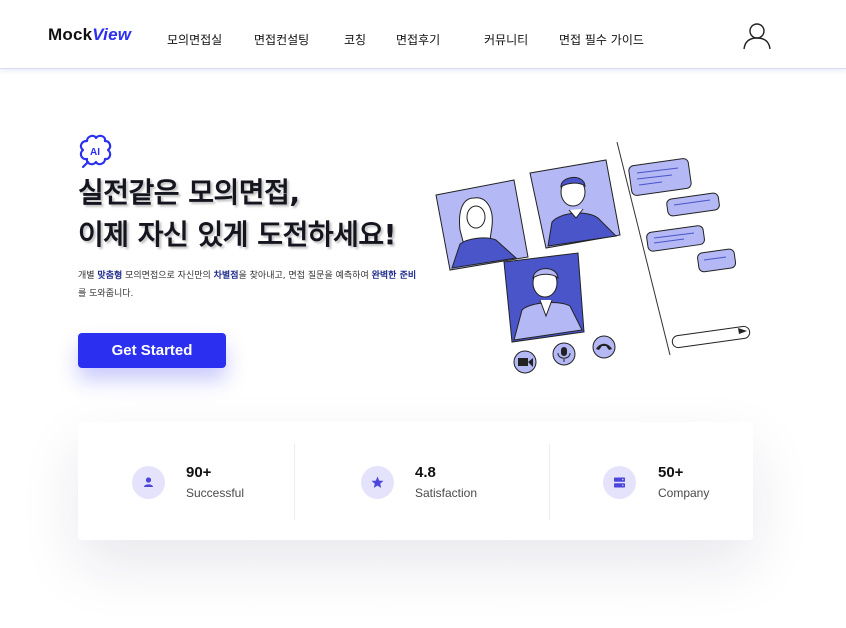 The image size is (846, 628). What do you see at coordinates (110, 276) in the screenshot?
I see `desc-bold-1: 맞춤형` at bounding box center [110, 276].